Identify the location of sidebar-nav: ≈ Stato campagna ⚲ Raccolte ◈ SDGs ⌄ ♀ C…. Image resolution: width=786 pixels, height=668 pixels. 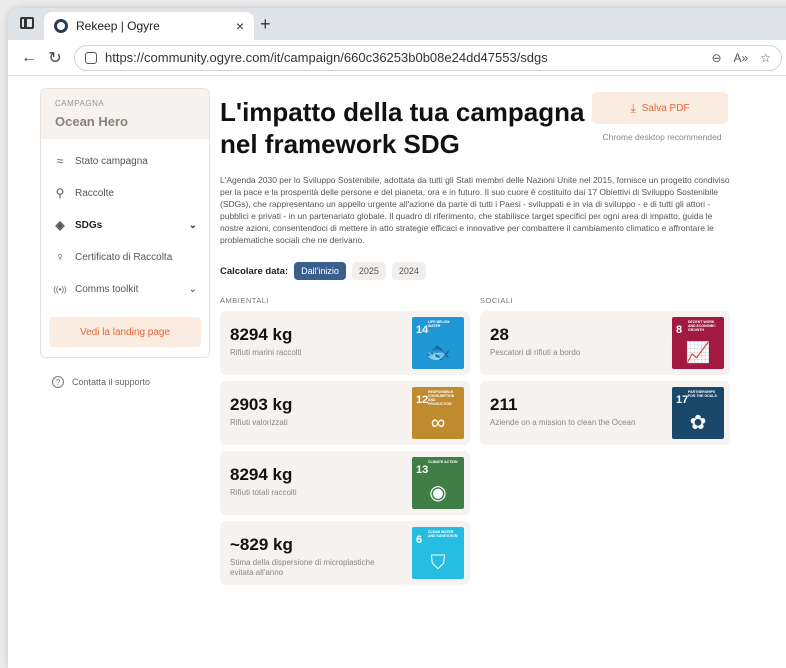
(125, 225).